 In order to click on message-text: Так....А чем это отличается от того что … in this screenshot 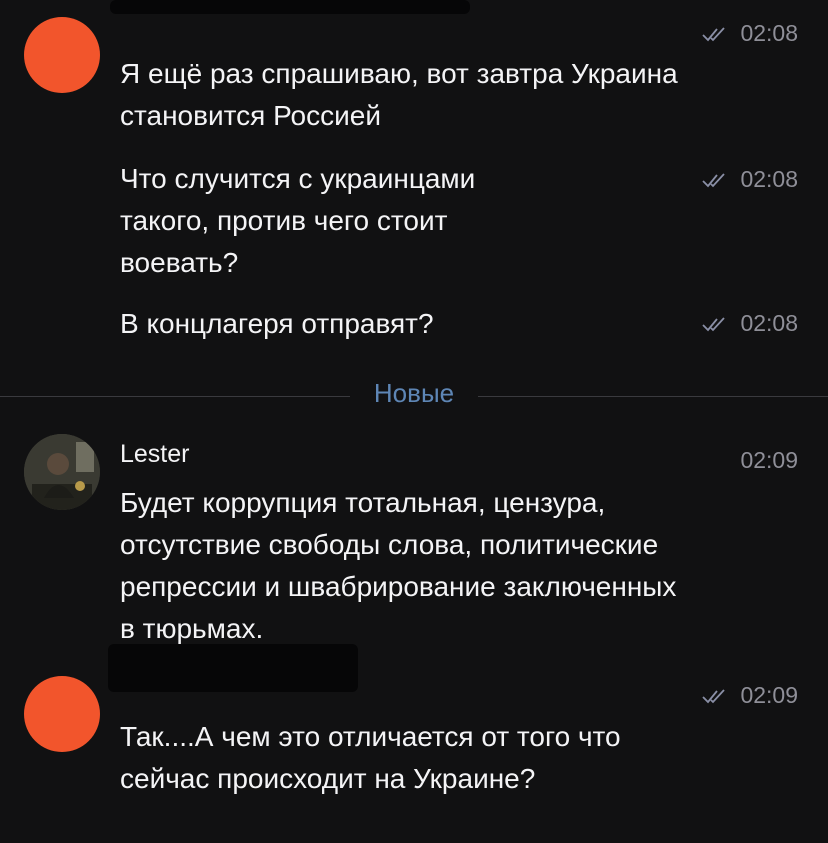, I will do `click(370, 758)`.